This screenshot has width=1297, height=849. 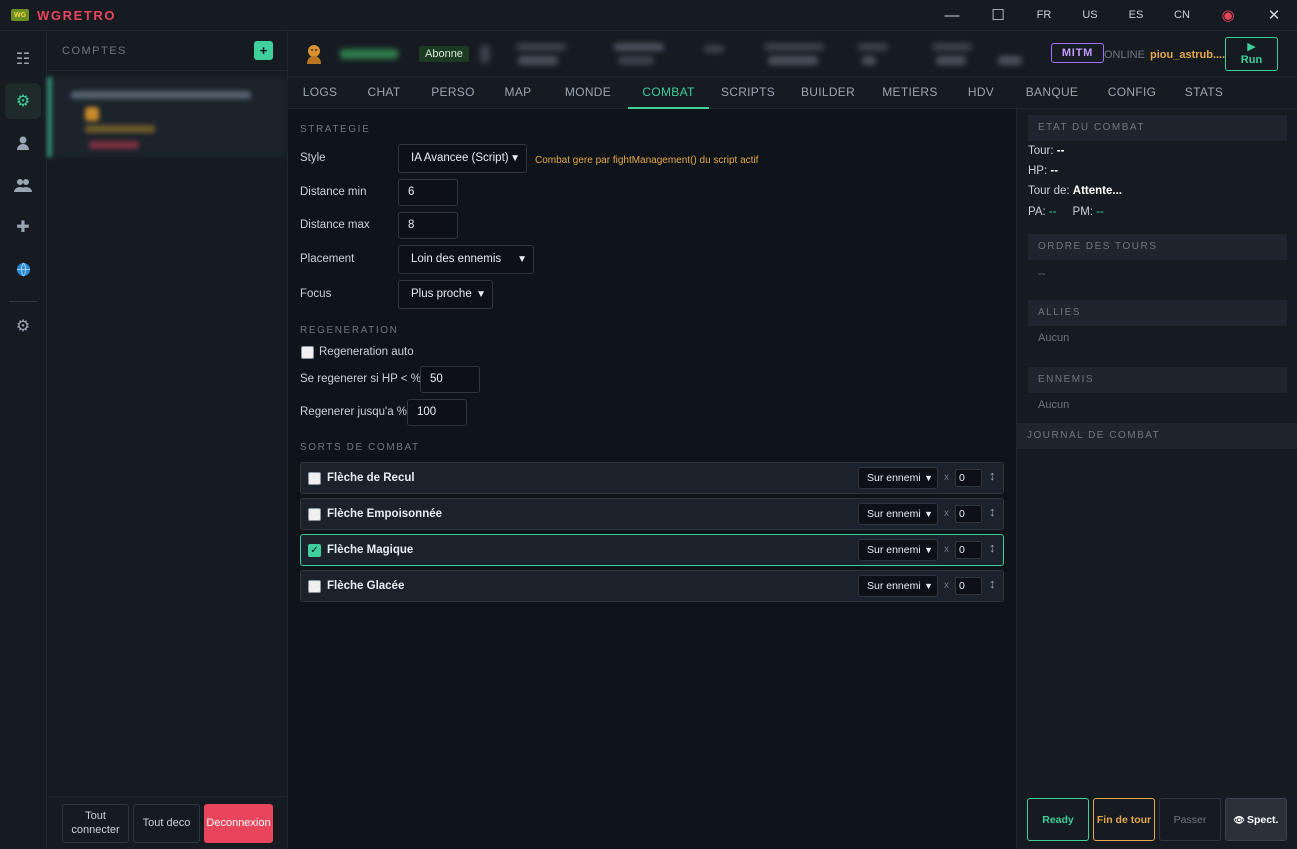 I want to click on tab-chat: CHAT, so click(x=384, y=93).